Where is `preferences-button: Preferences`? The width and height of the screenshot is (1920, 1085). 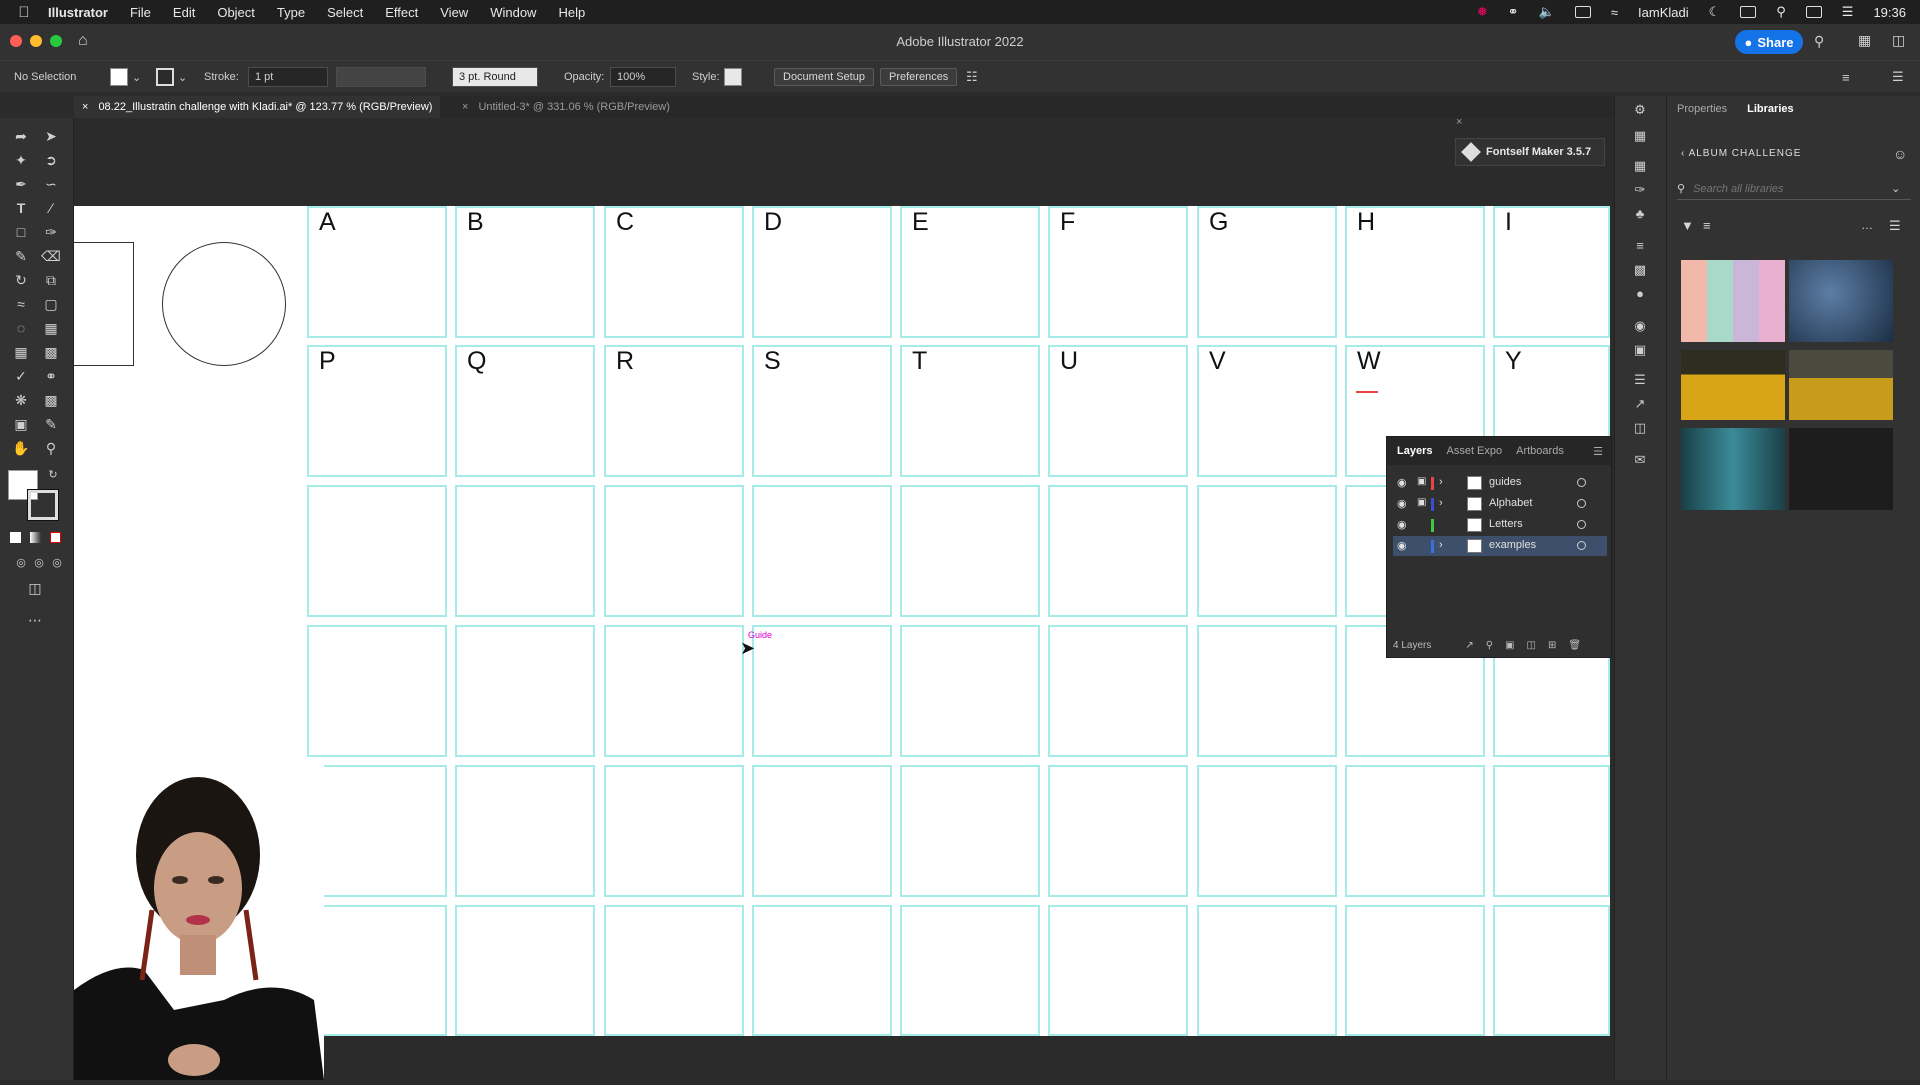 preferences-button: Preferences is located at coordinates (919, 77).